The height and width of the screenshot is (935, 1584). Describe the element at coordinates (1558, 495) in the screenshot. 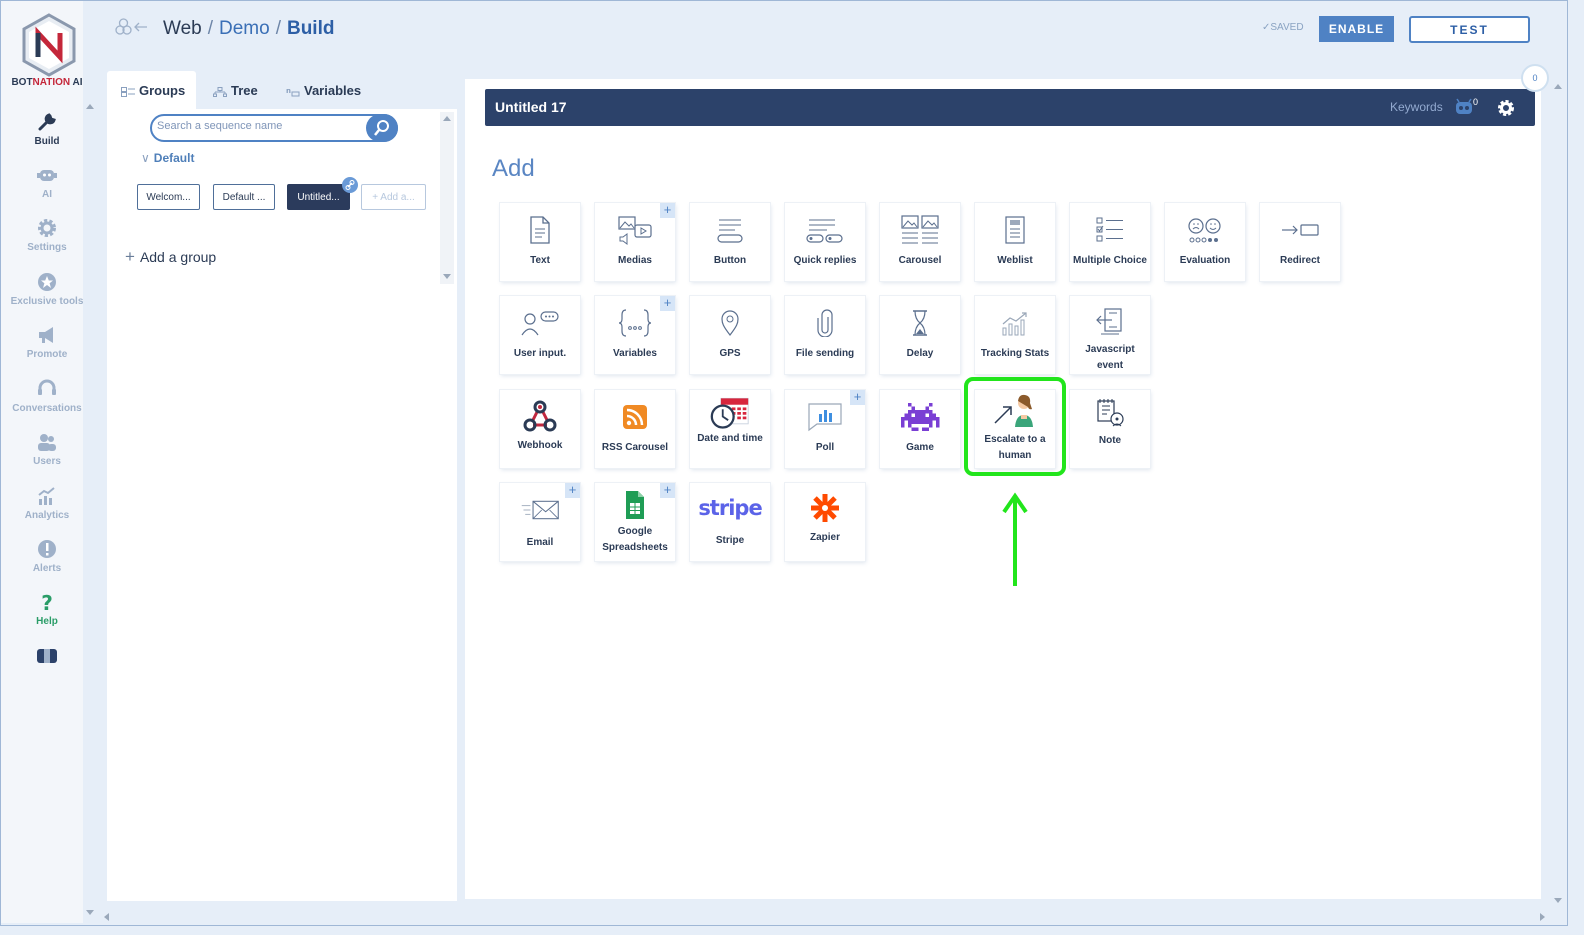

I see `vertical-scrollbar` at that location.